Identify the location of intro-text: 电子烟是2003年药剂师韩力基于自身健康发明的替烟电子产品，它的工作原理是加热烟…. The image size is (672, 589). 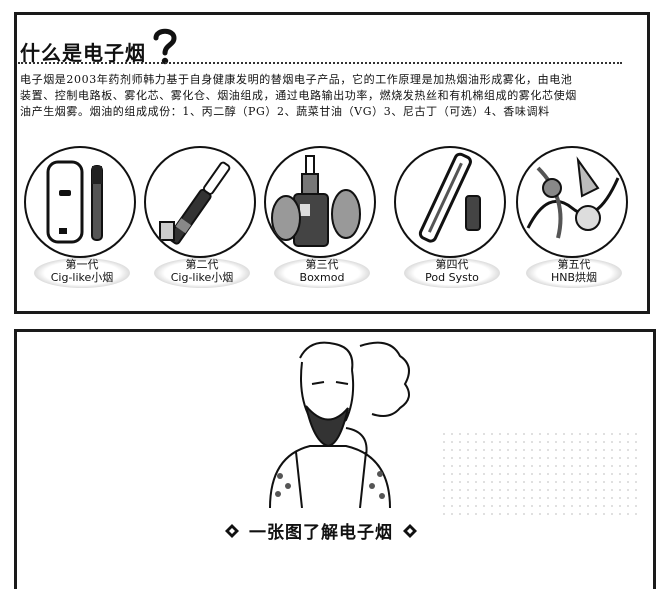
(298, 95).